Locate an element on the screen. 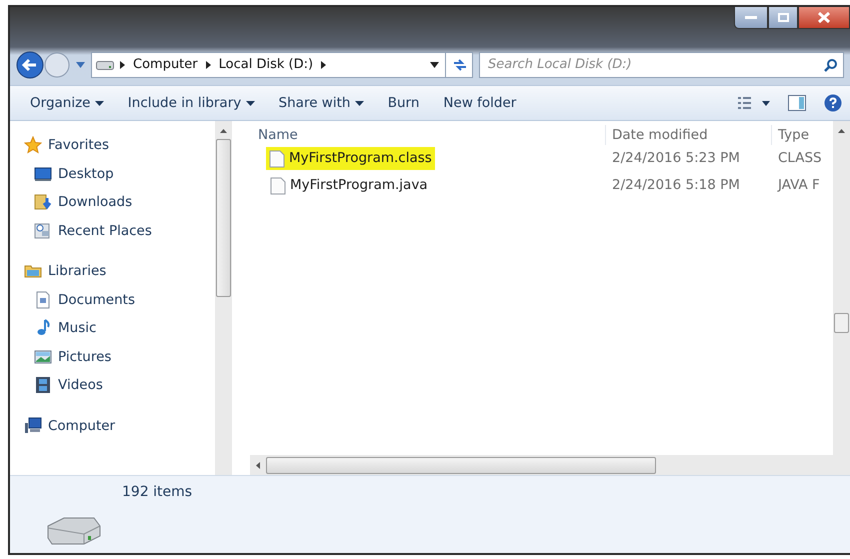 The height and width of the screenshot is (559, 850). address-bar: Computer Local Disk (D:) is located at coordinates (282, 65).